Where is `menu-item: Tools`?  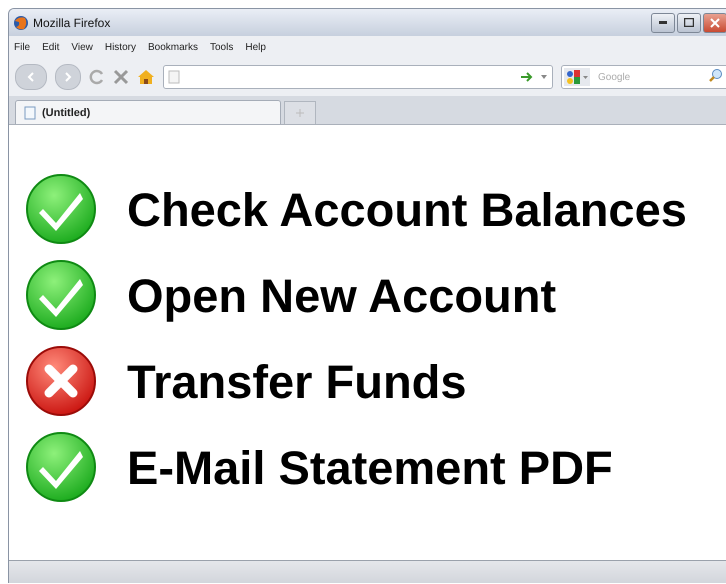 menu-item: Tools is located at coordinates (222, 47).